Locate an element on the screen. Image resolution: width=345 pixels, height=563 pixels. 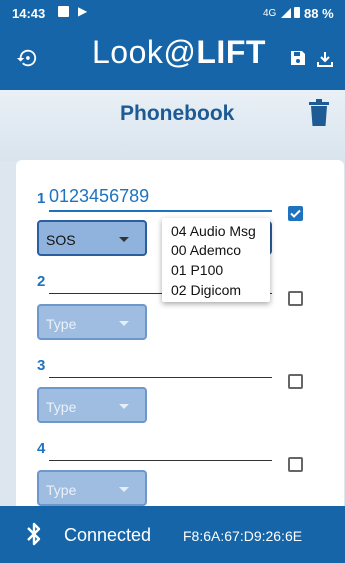
app-logo: Look@LIFT is located at coordinates (179, 52).